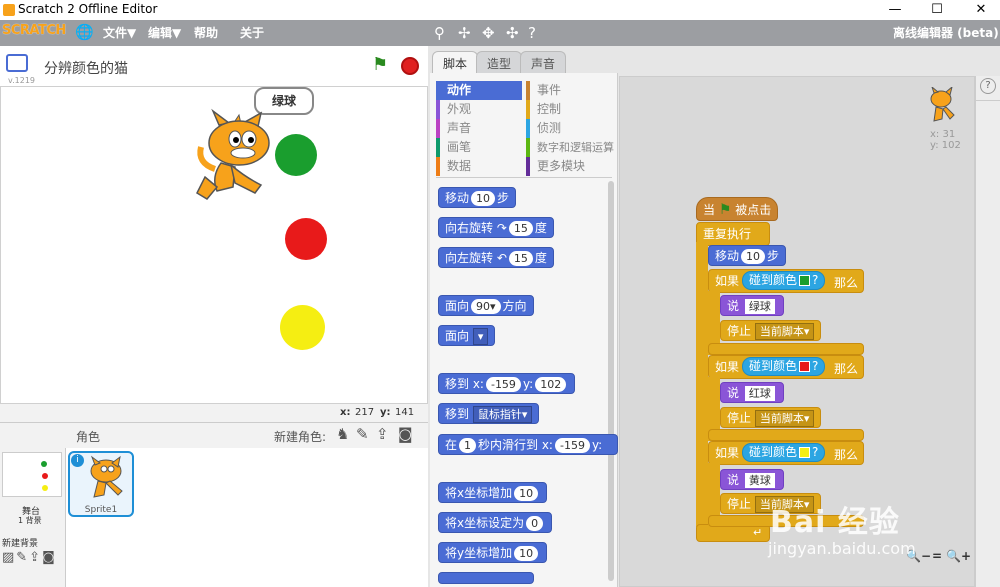 This screenshot has height=587, width=1000. What do you see at coordinates (296, 155) in the screenshot?
I see `green-ball` at bounding box center [296, 155].